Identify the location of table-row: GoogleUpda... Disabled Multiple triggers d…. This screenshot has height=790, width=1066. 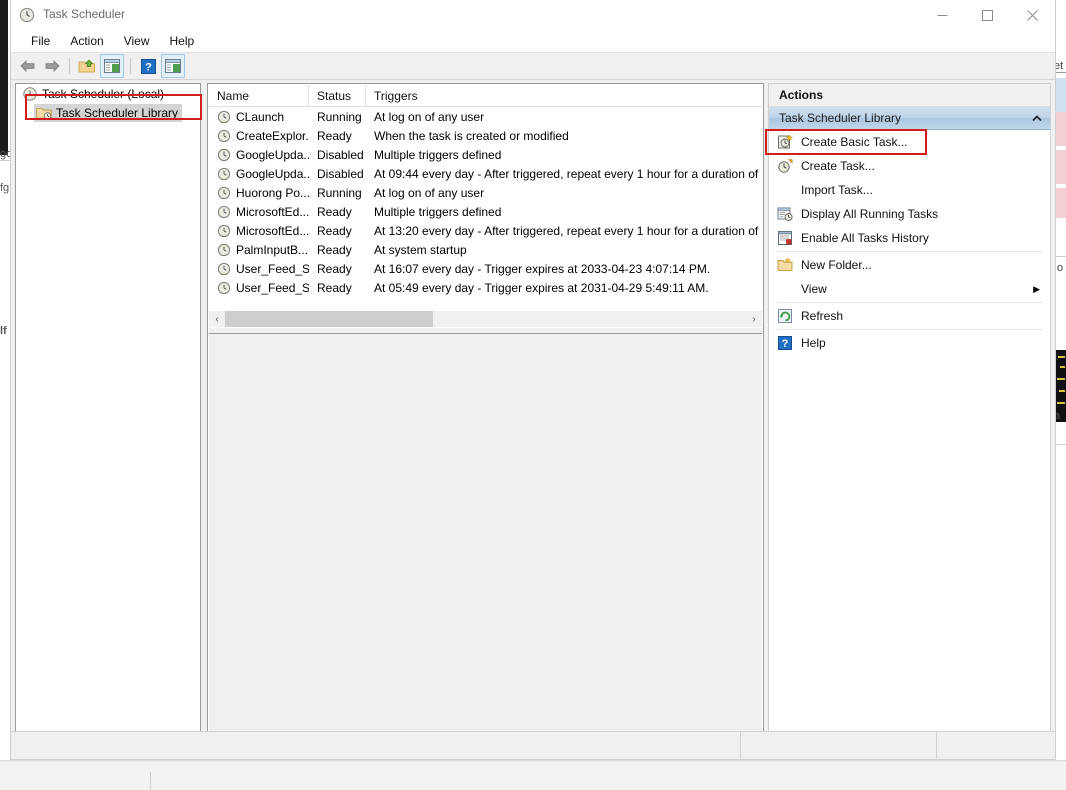
(485, 154).